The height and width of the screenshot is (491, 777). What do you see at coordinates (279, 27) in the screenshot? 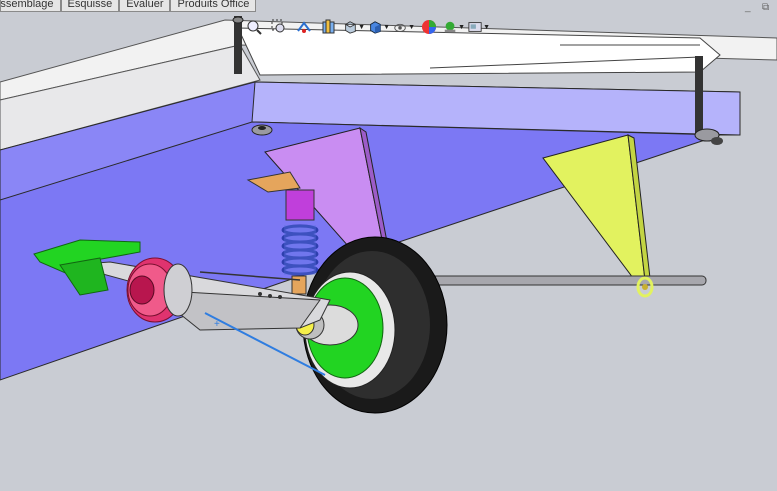
I see `zoom-to-area-icon` at bounding box center [279, 27].